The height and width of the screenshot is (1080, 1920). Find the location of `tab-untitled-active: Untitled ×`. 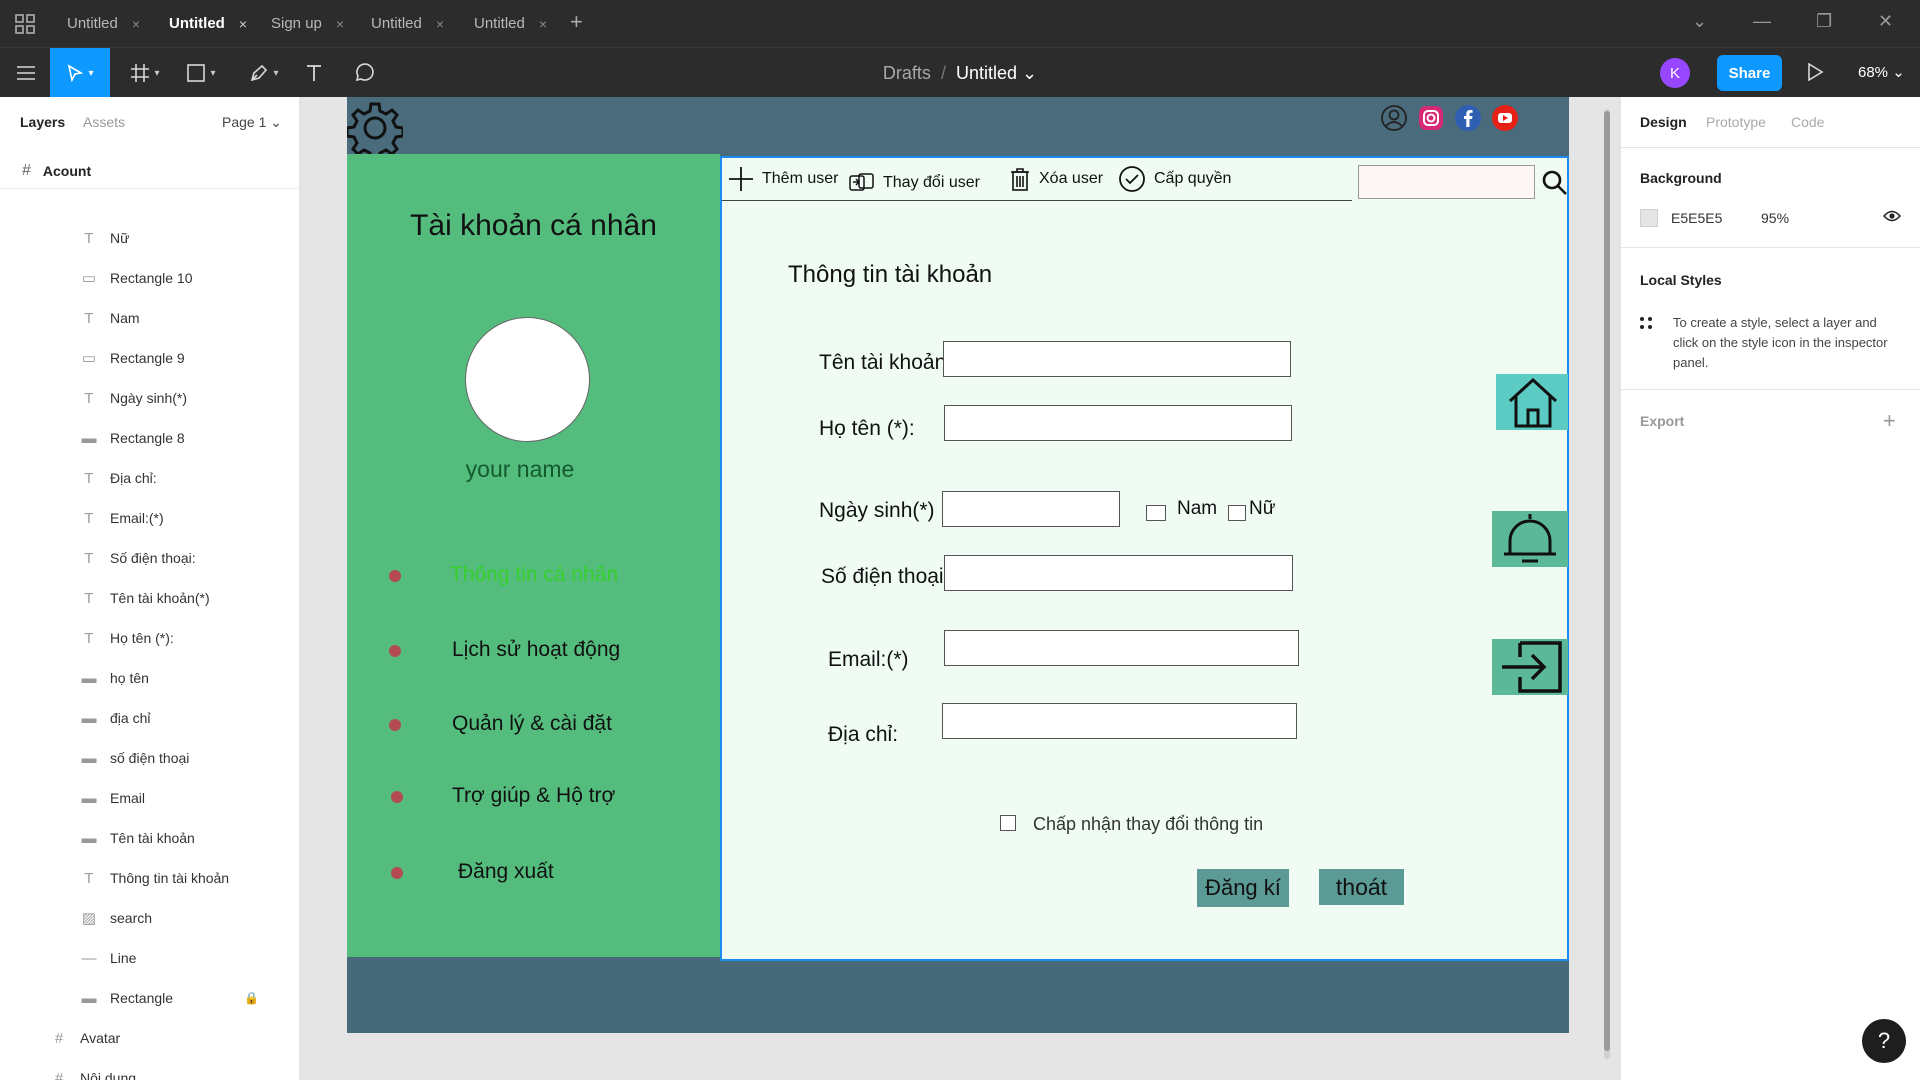

tab-untitled-active: Untitled × is located at coordinates (208, 23).